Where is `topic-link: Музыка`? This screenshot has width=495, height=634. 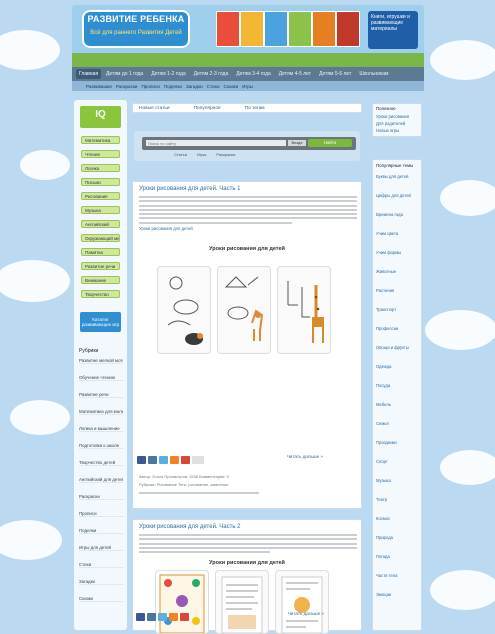 topic-link: Музыка is located at coordinates (398, 480).